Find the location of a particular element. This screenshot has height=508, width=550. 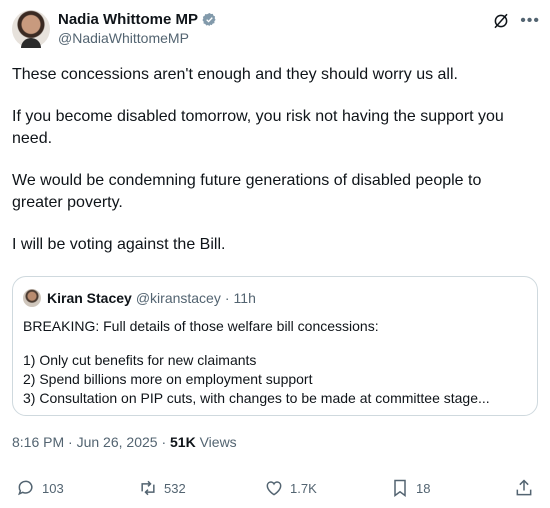

share-icon is located at coordinates (524, 487).